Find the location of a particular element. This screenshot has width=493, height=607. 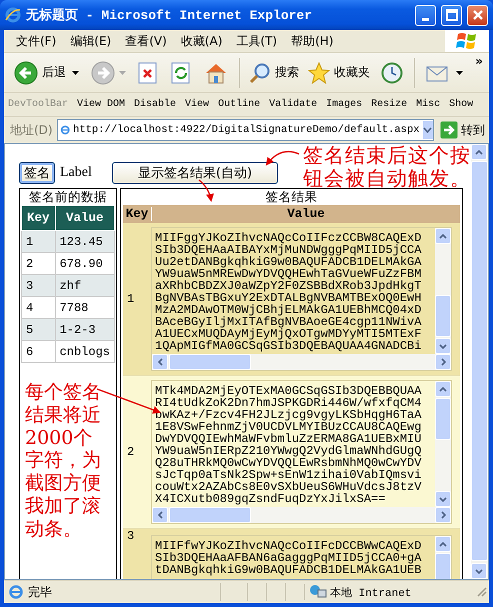

table-cell: 3 is located at coordinates (39, 285).